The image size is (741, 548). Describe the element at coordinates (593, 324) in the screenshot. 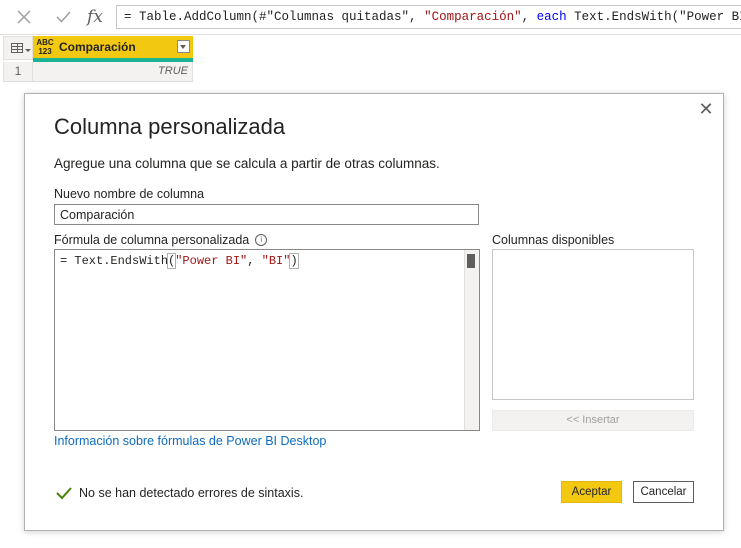

I see `available-columns-list` at that location.